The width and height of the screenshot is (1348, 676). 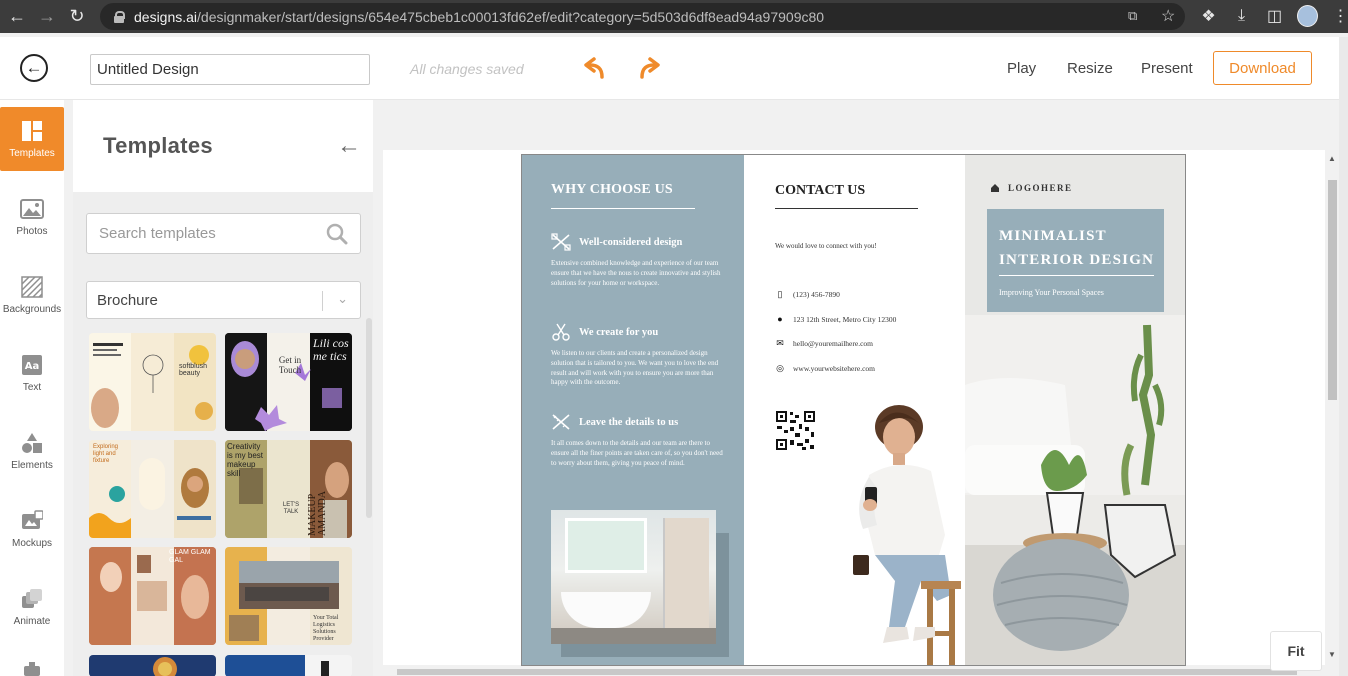 What do you see at coordinates (780, 368) in the screenshot?
I see `globe-icon: ◎` at bounding box center [780, 368].